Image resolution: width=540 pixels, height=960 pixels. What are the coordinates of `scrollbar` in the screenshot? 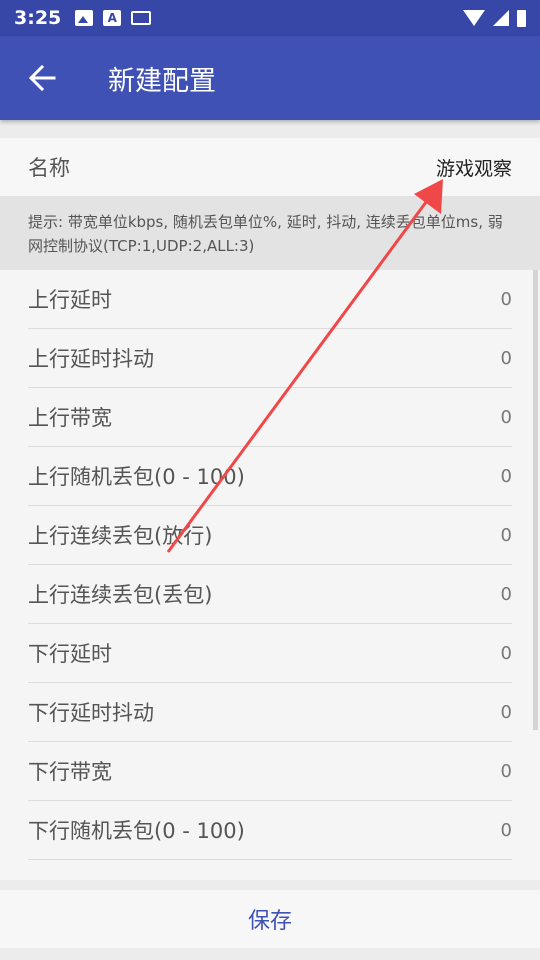 It's located at (535, 500).